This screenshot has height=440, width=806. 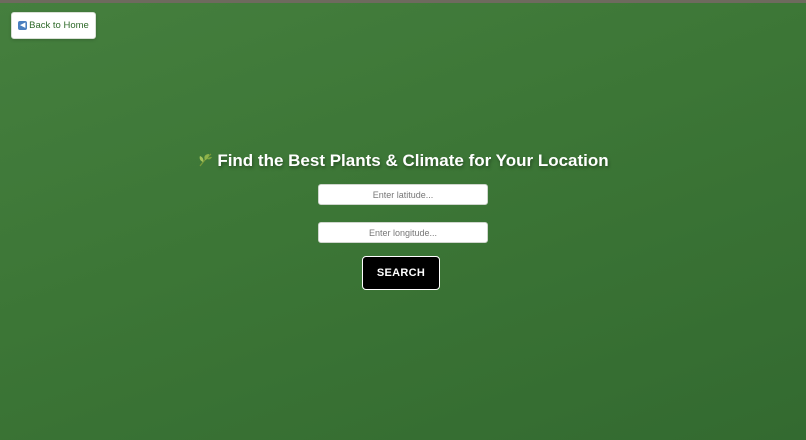 I want to click on back-to-home-button: ◀ Back to Home, so click(x=53, y=25).